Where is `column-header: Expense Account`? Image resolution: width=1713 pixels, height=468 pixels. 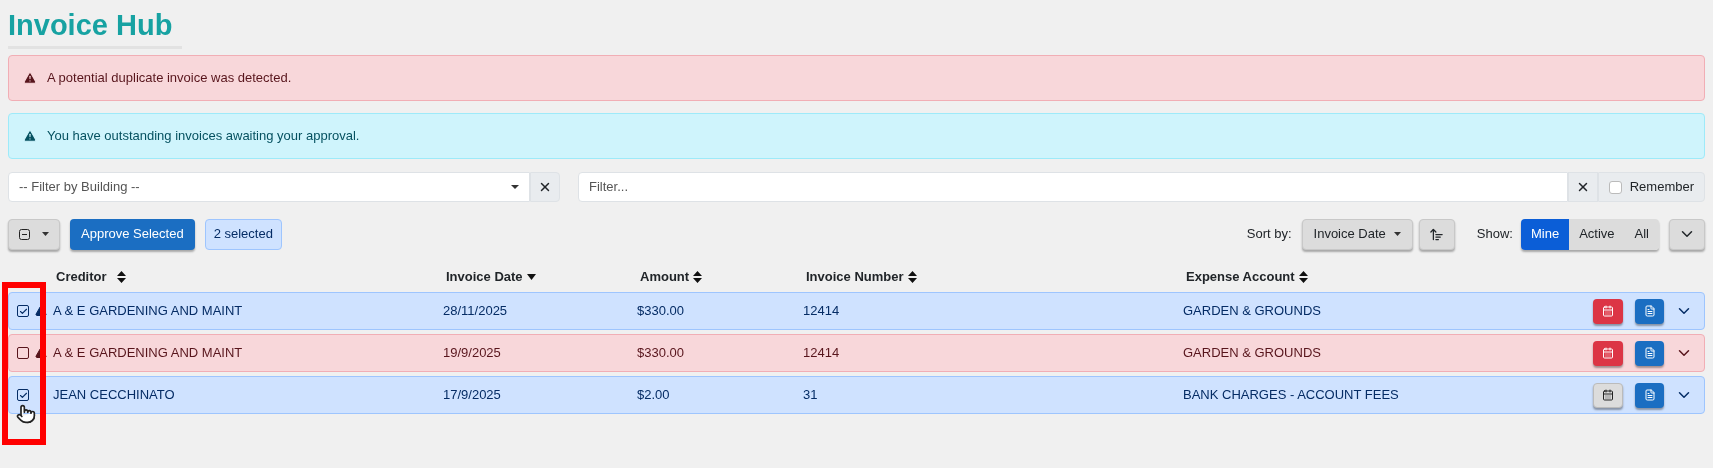
column-header: Expense Account is located at coordinates (1240, 277).